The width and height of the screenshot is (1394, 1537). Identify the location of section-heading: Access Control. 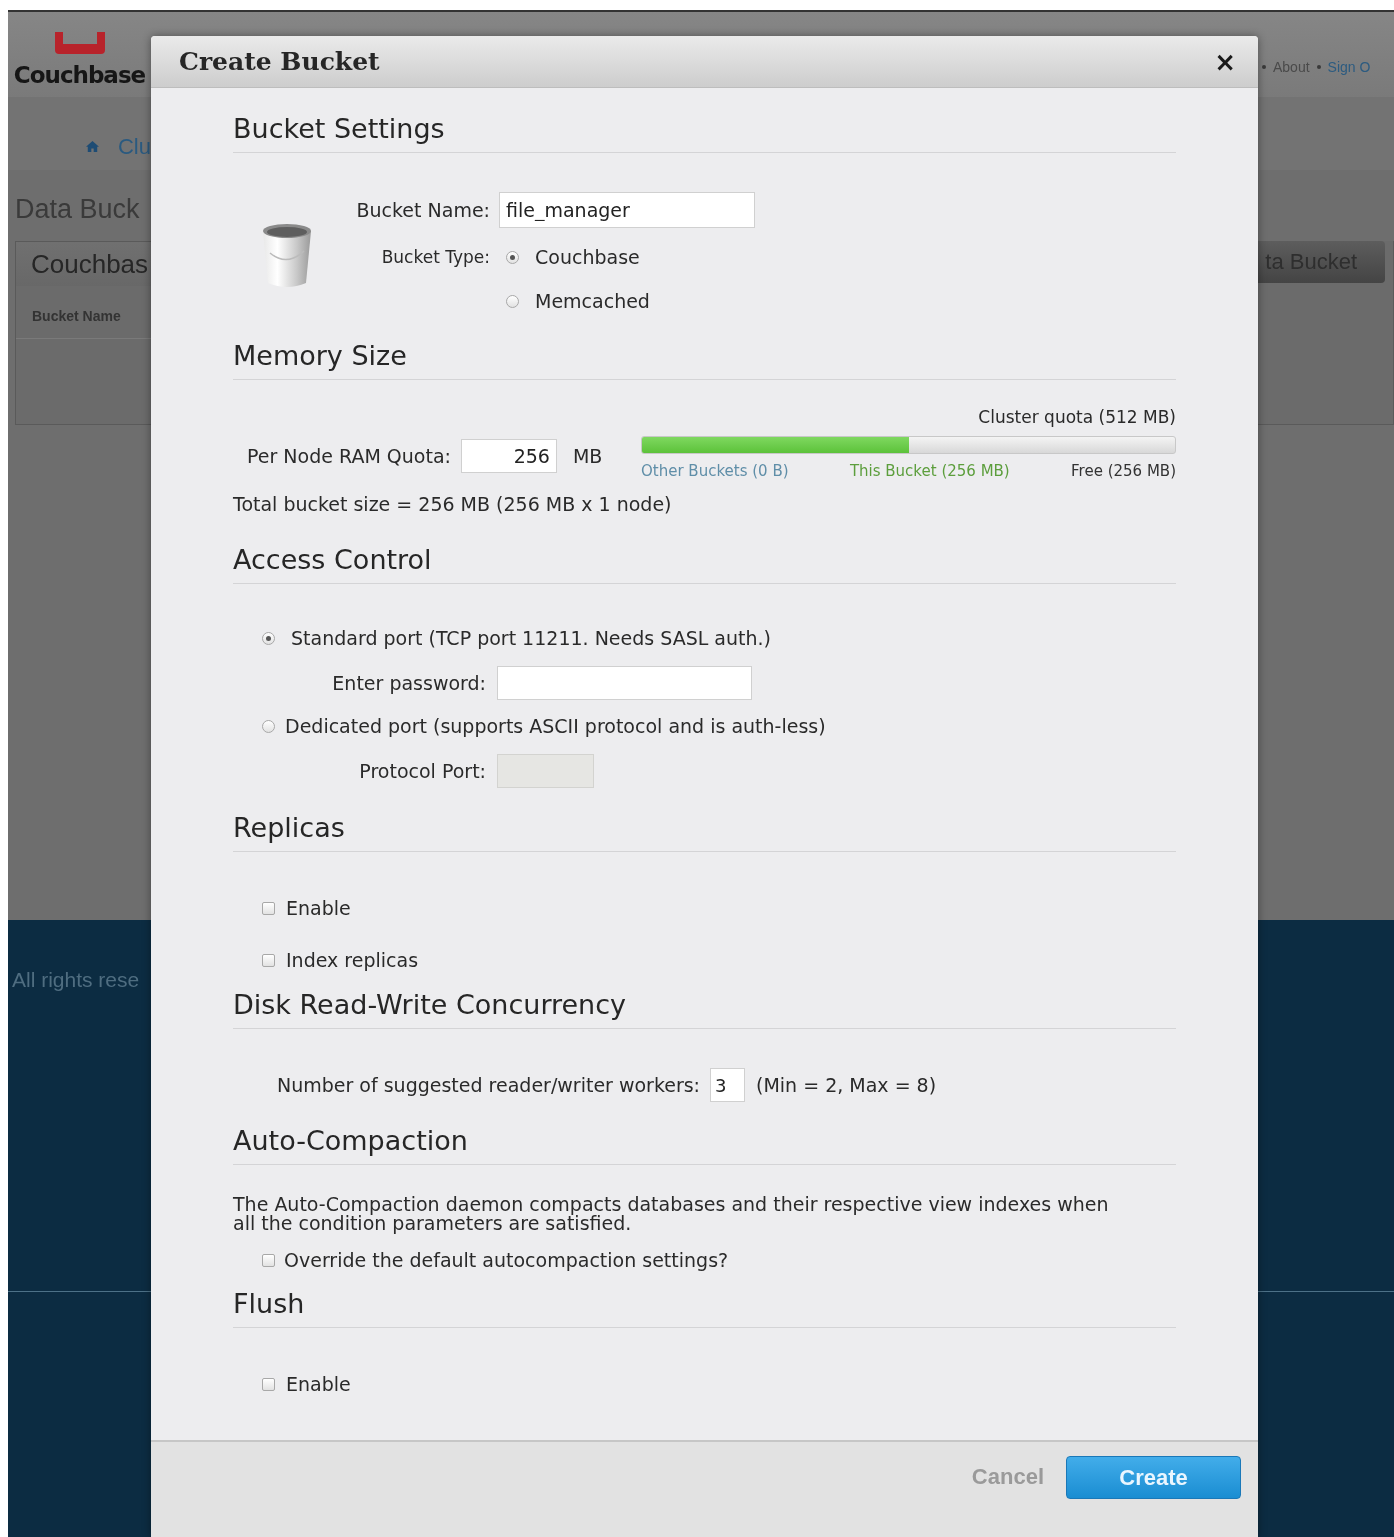
(704, 563).